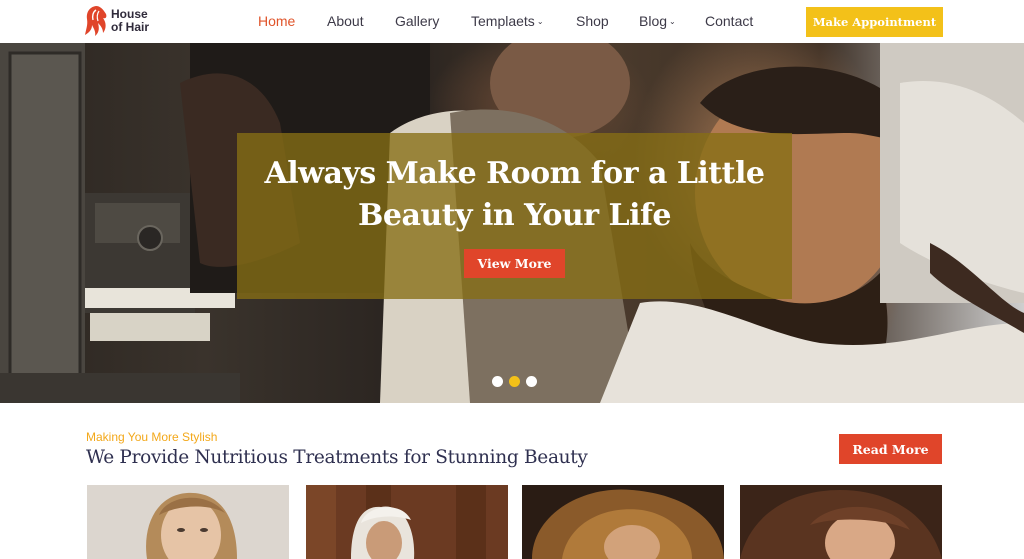  Describe the element at coordinates (653, 21) in the screenshot. I see `nav-blog-label: Blog` at that location.